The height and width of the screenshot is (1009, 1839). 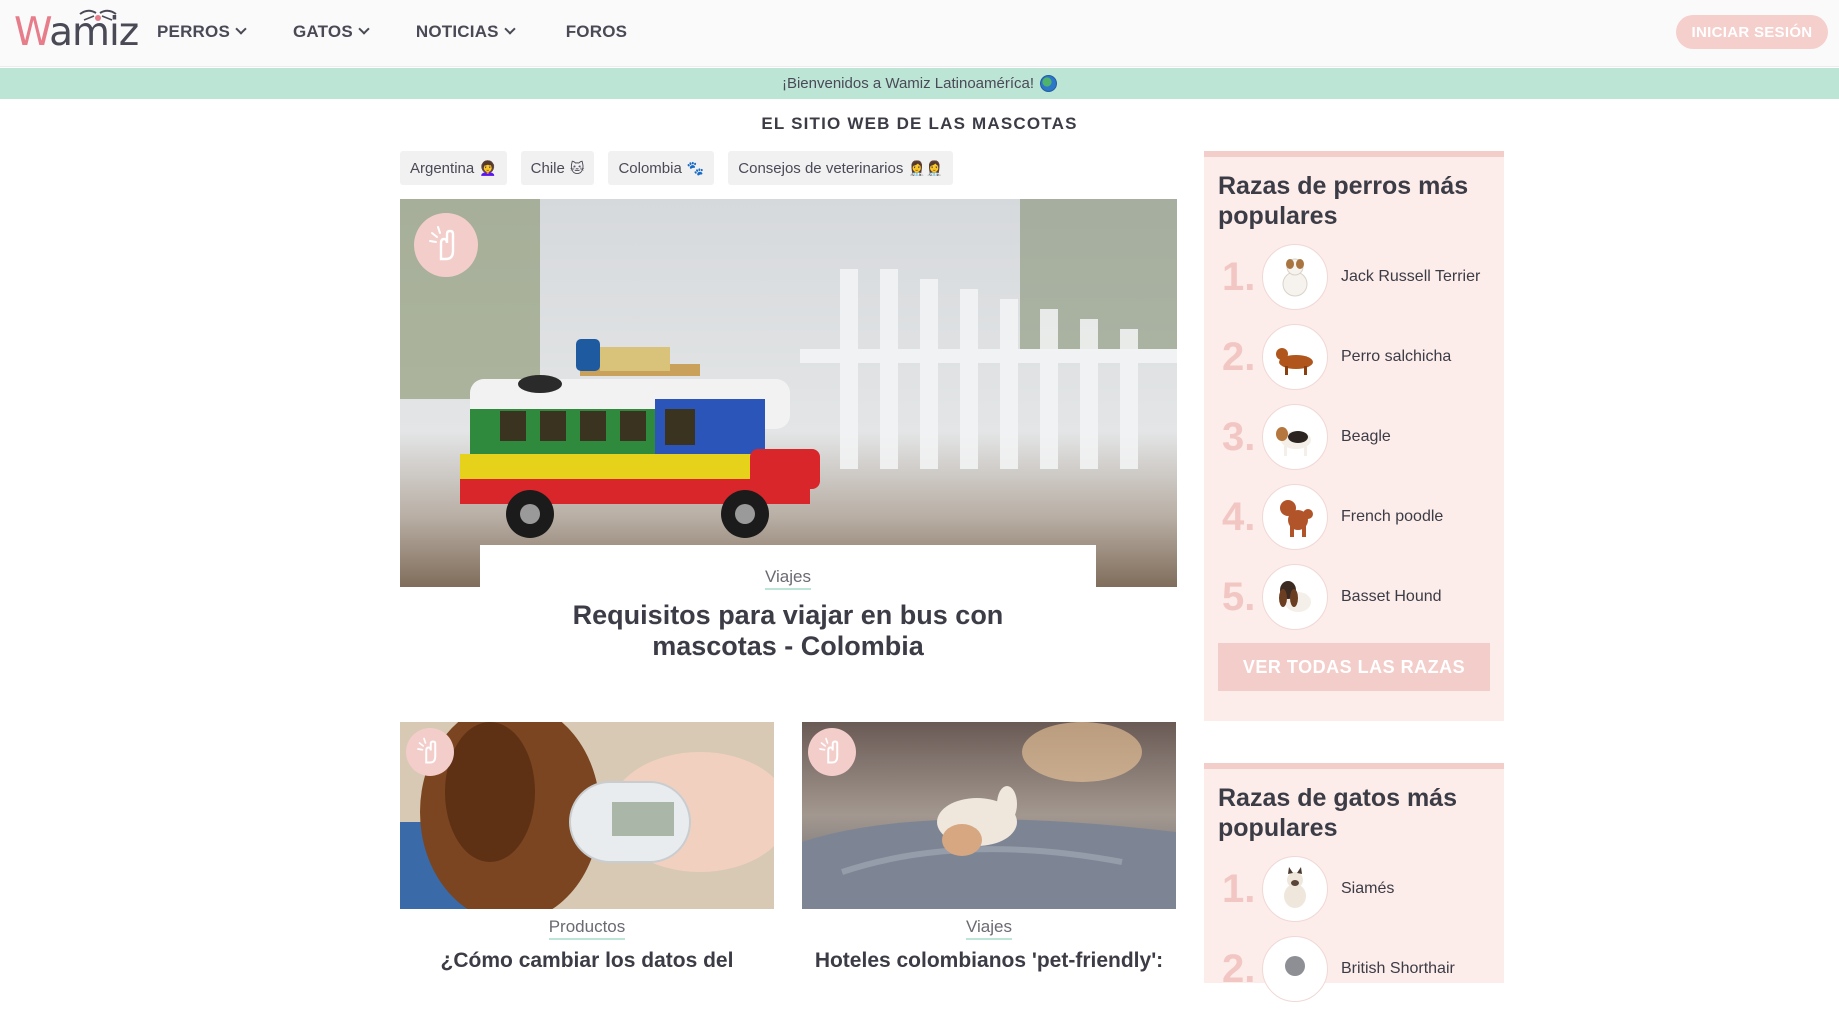 I want to click on breed-row-2: 2. Perro salchicha, so click(x=1354, y=357).